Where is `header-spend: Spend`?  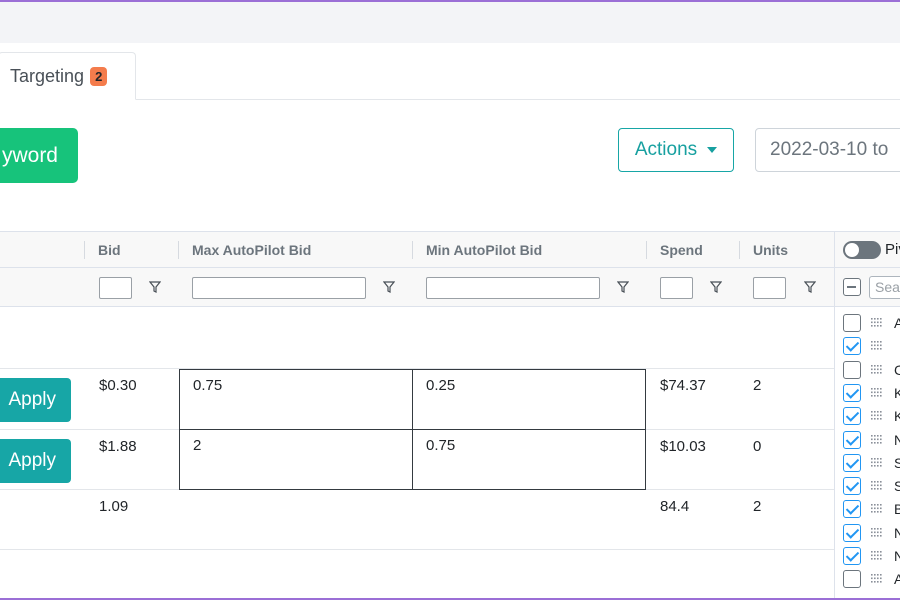
header-spend: Spend is located at coordinates (674, 250).